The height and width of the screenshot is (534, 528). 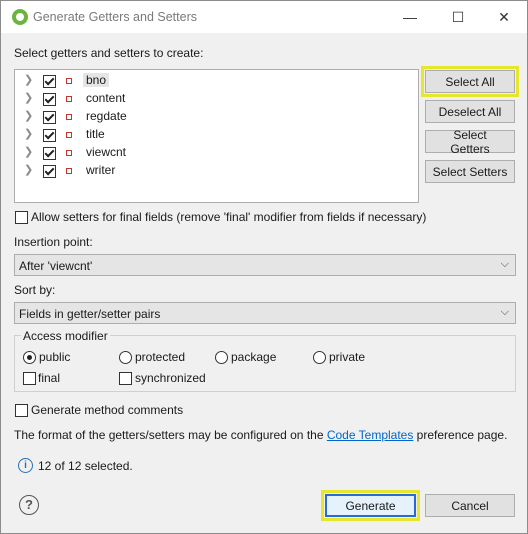 I want to click on code-templates-link: Code Templates, so click(x=370, y=435).